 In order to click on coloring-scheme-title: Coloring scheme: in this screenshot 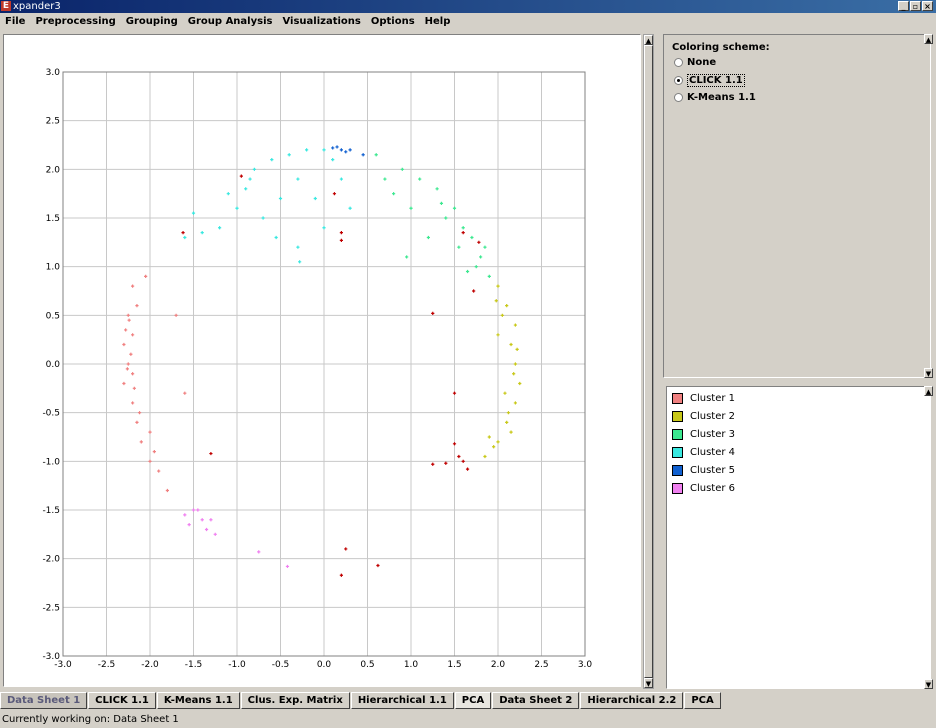, I will do `click(721, 47)`.